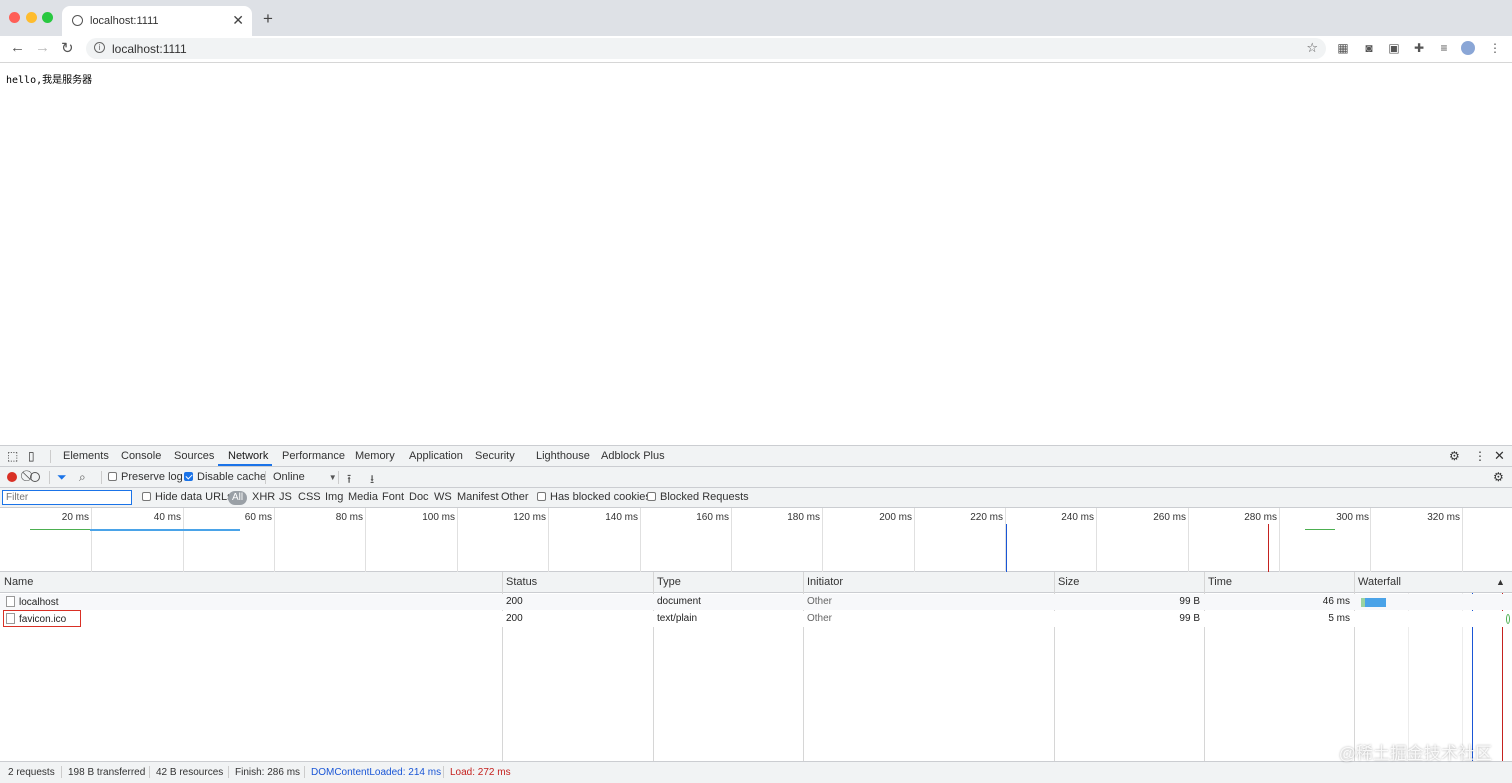  I want to click on request-name: localhost, so click(32, 602).